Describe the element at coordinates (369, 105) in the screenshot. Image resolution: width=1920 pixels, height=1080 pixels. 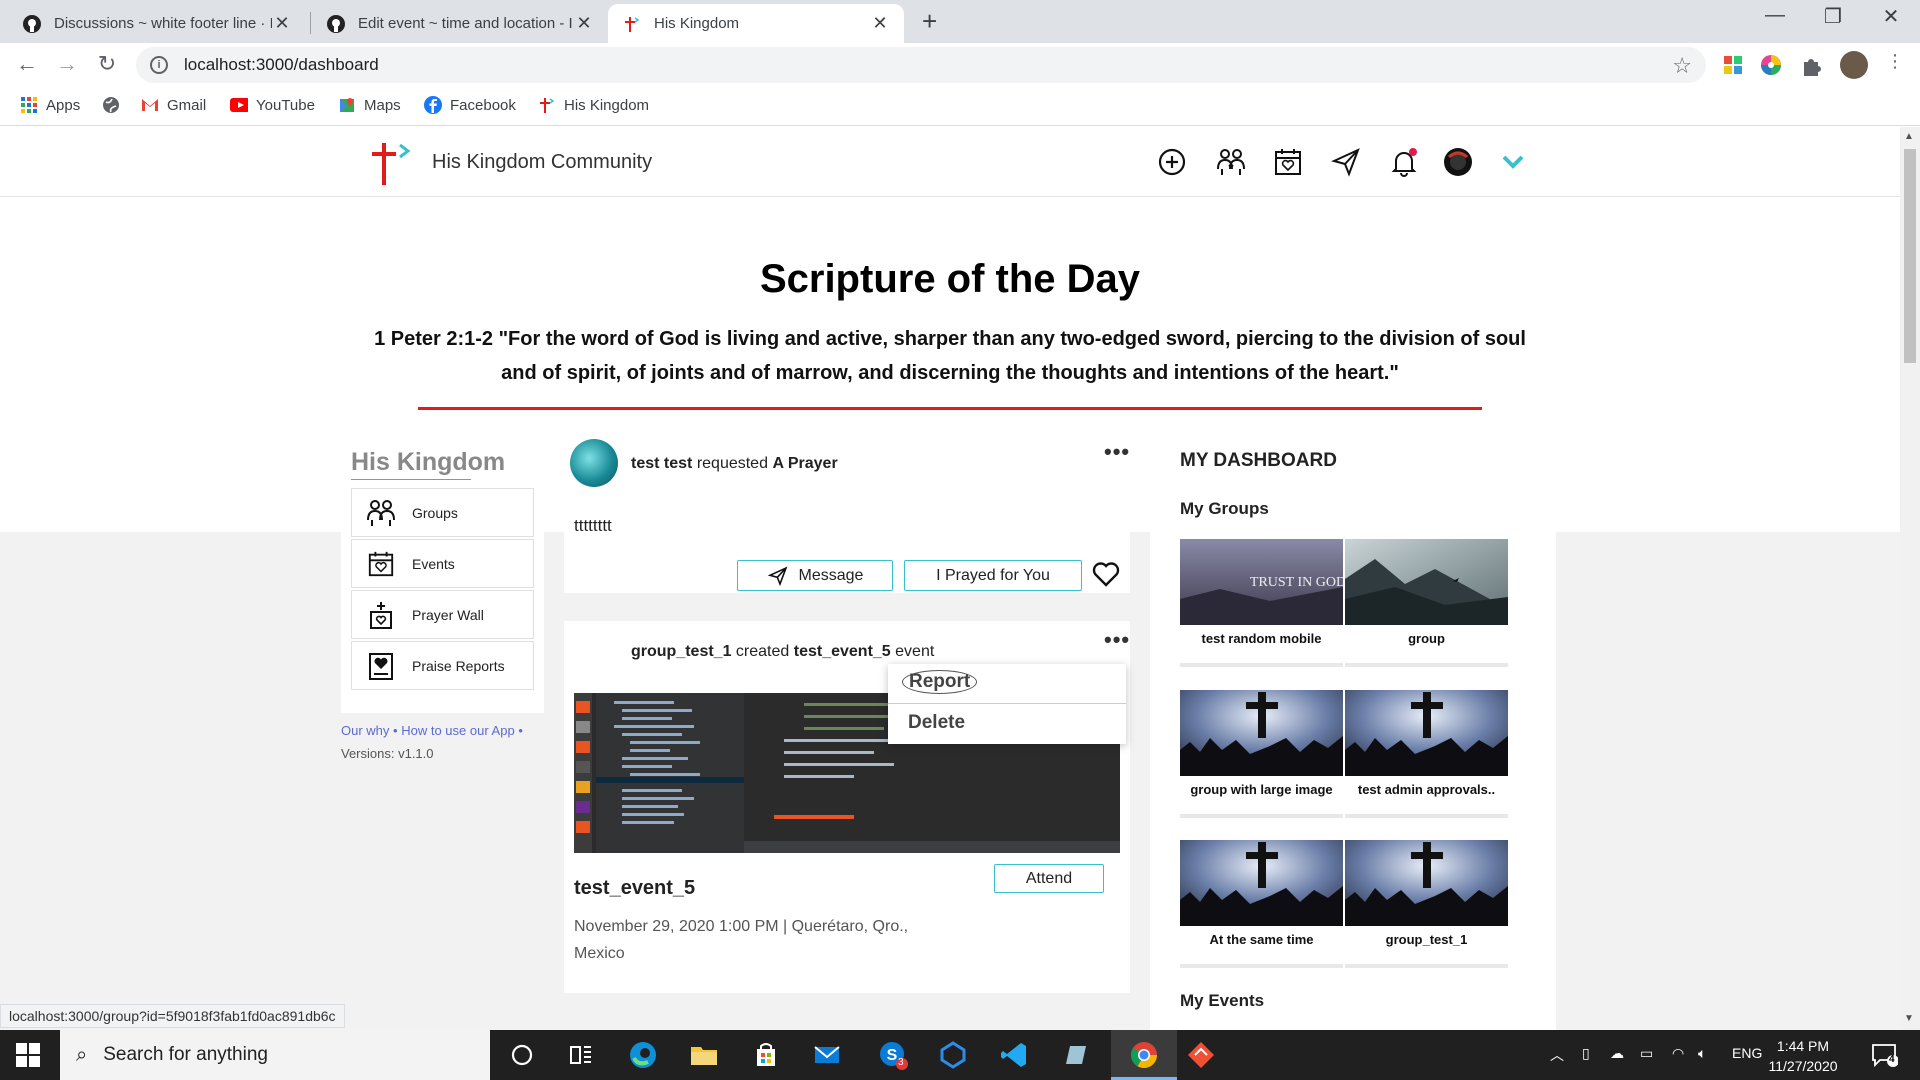
I see `bookmark-maps: Maps` at that location.